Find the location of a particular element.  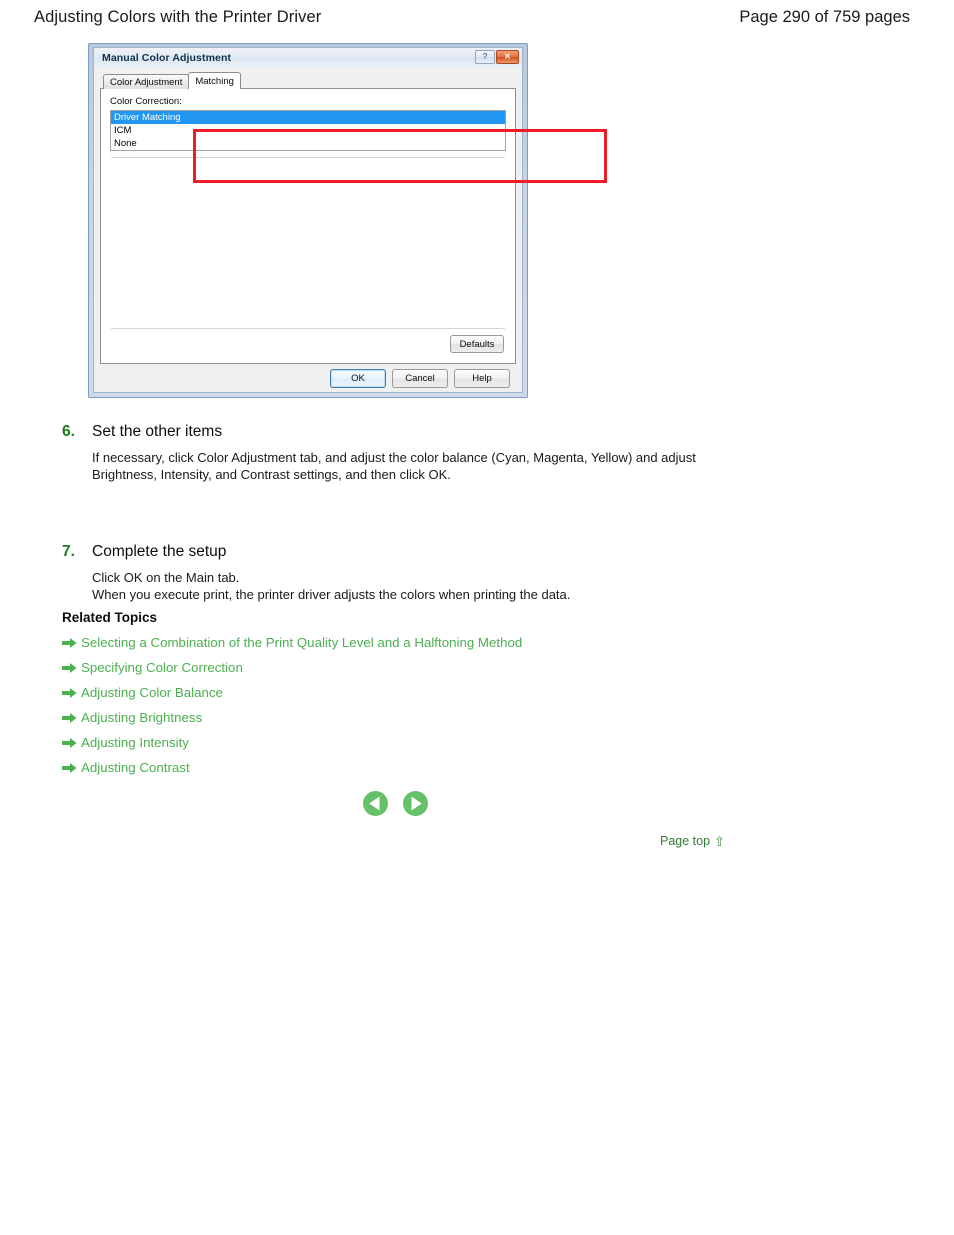

help-button: Help is located at coordinates (482, 378).